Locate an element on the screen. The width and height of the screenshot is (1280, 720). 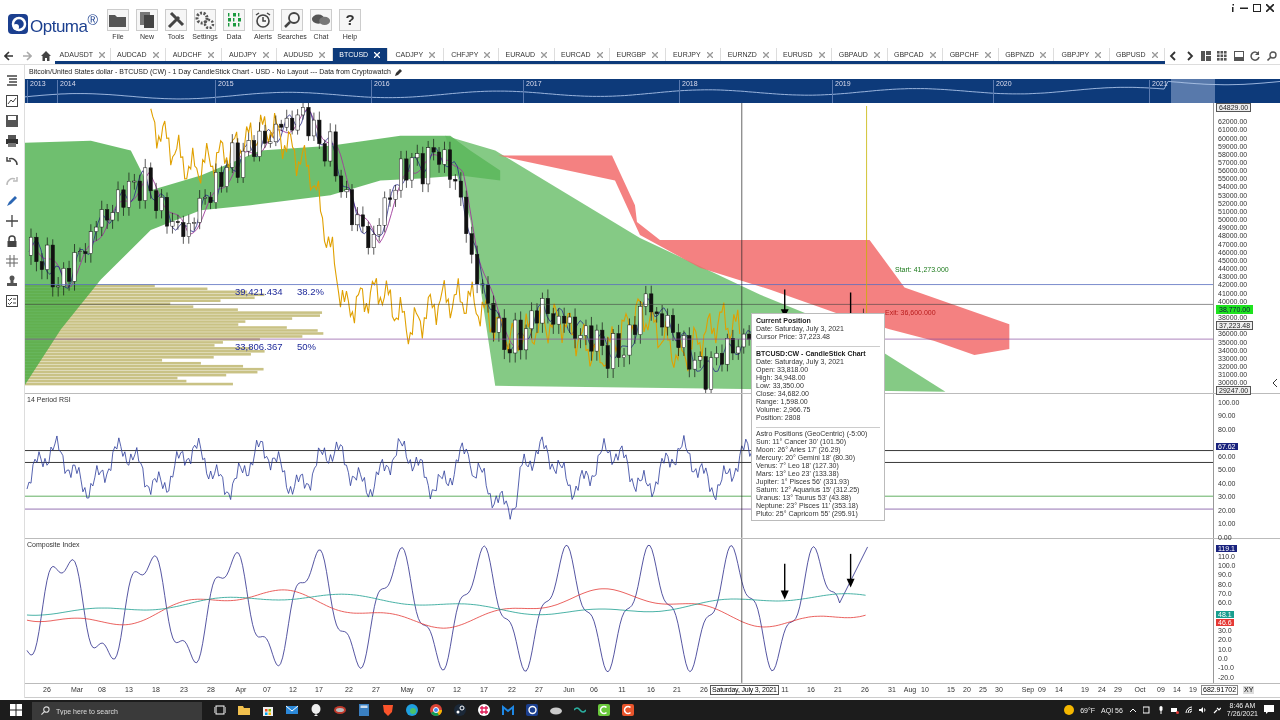
price-level-label: 39,421.434 is located at coordinates (259, 291).